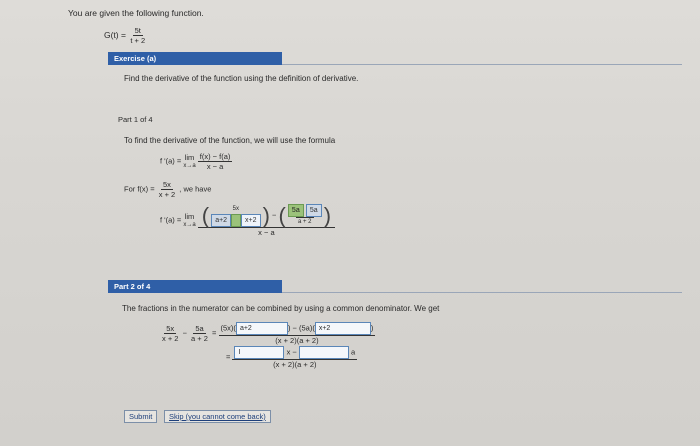 The height and width of the screenshot is (446, 700). I want to click on paren-open-1: (, so click(205, 215).